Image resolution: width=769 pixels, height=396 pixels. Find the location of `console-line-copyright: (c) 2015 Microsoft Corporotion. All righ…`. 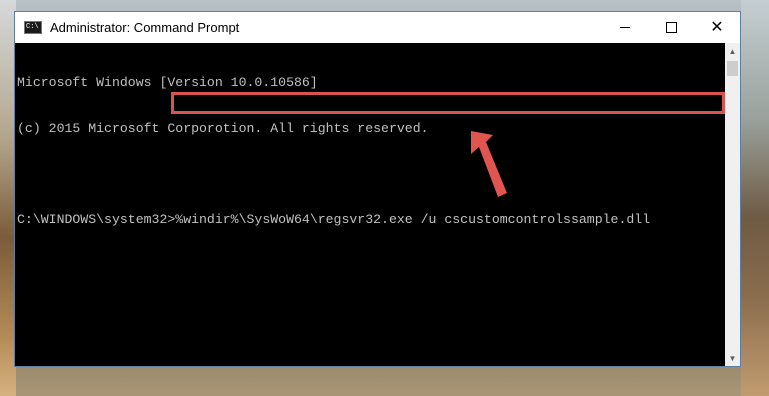

console-line-copyright: (c) 2015 Microsoft Corporotion. All righ… is located at coordinates (223, 128).